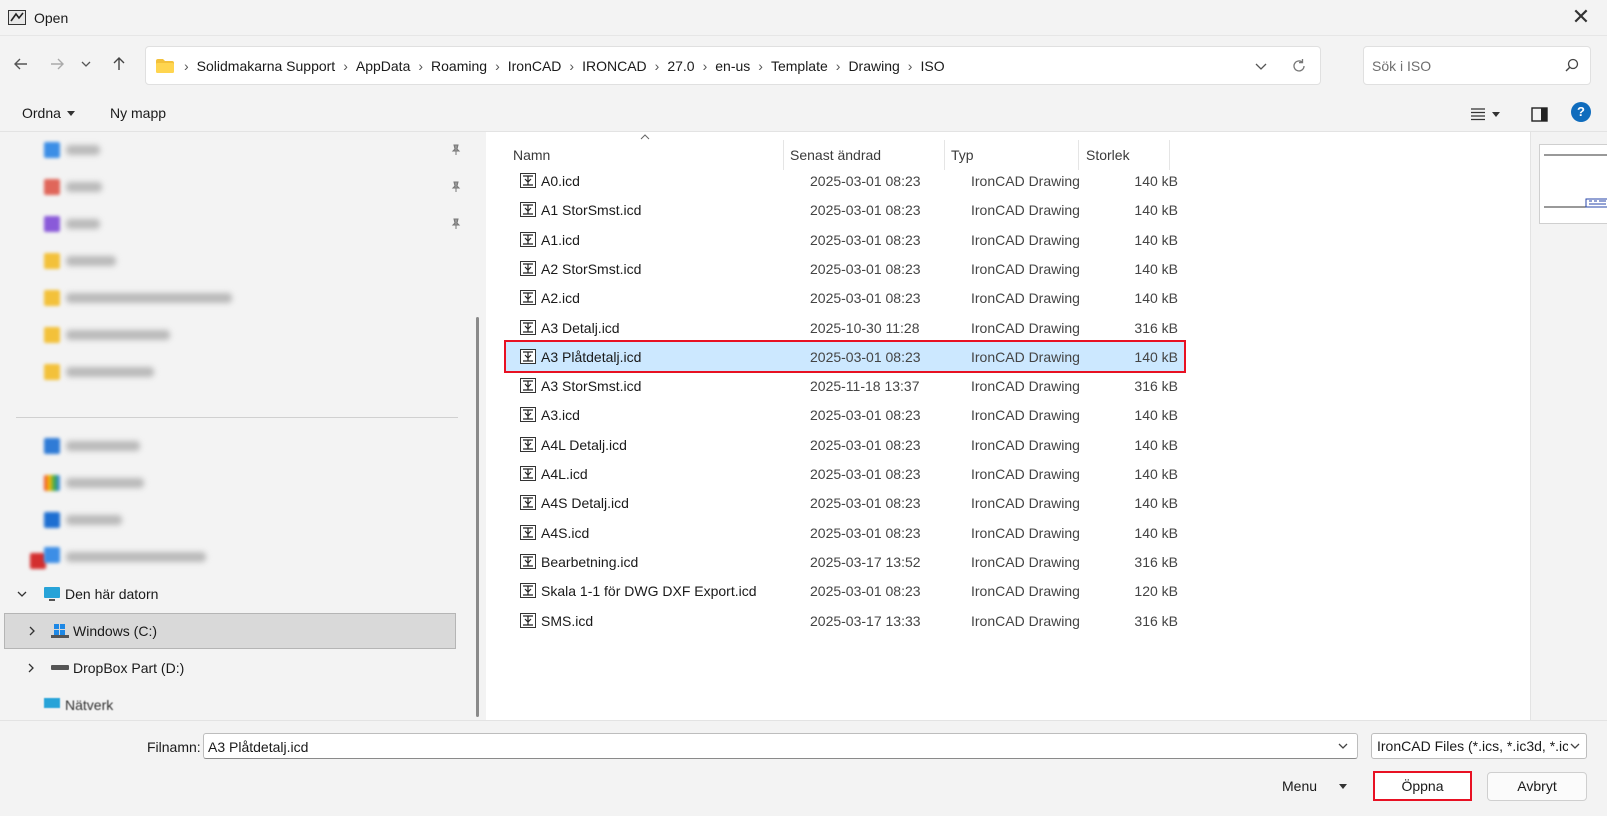 Image resolution: width=1607 pixels, height=816 pixels. I want to click on forward-arrow-icon, so click(57, 64).